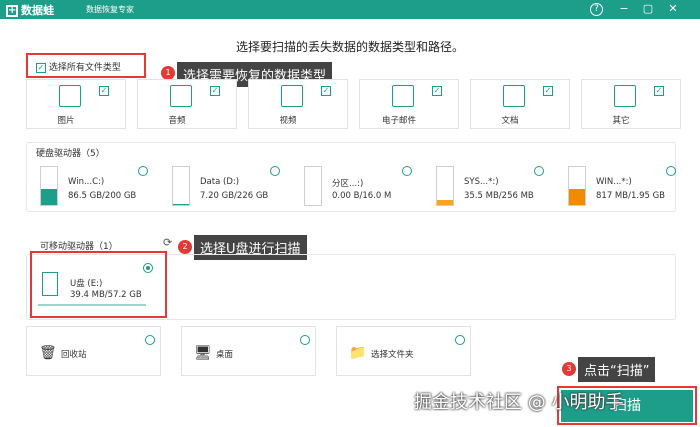 Image resolution: width=700 pixels, height=427 pixels. I want to click on file-type-card: ✓ 图片, so click(76, 104).